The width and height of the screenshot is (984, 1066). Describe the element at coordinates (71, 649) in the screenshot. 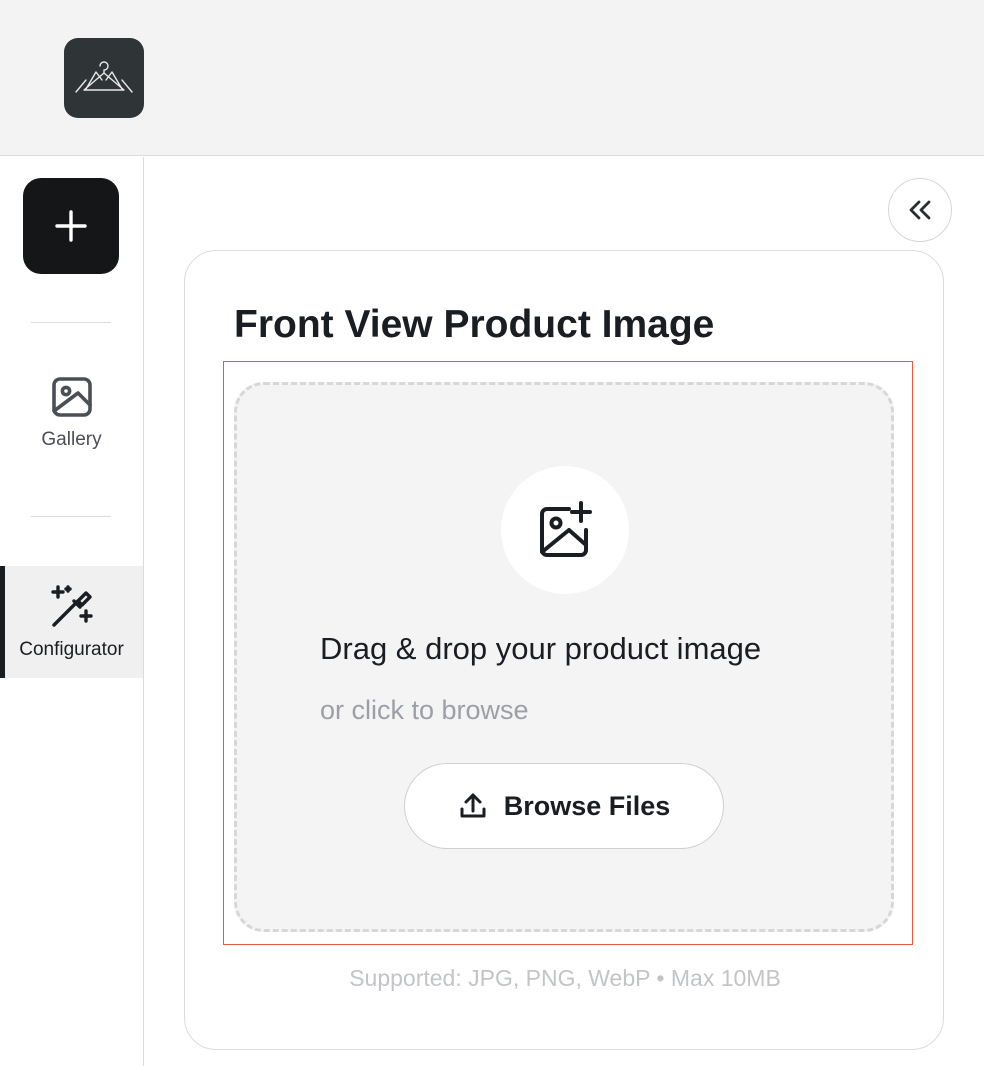

I see `sidebar-item-label: Configurator` at that location.